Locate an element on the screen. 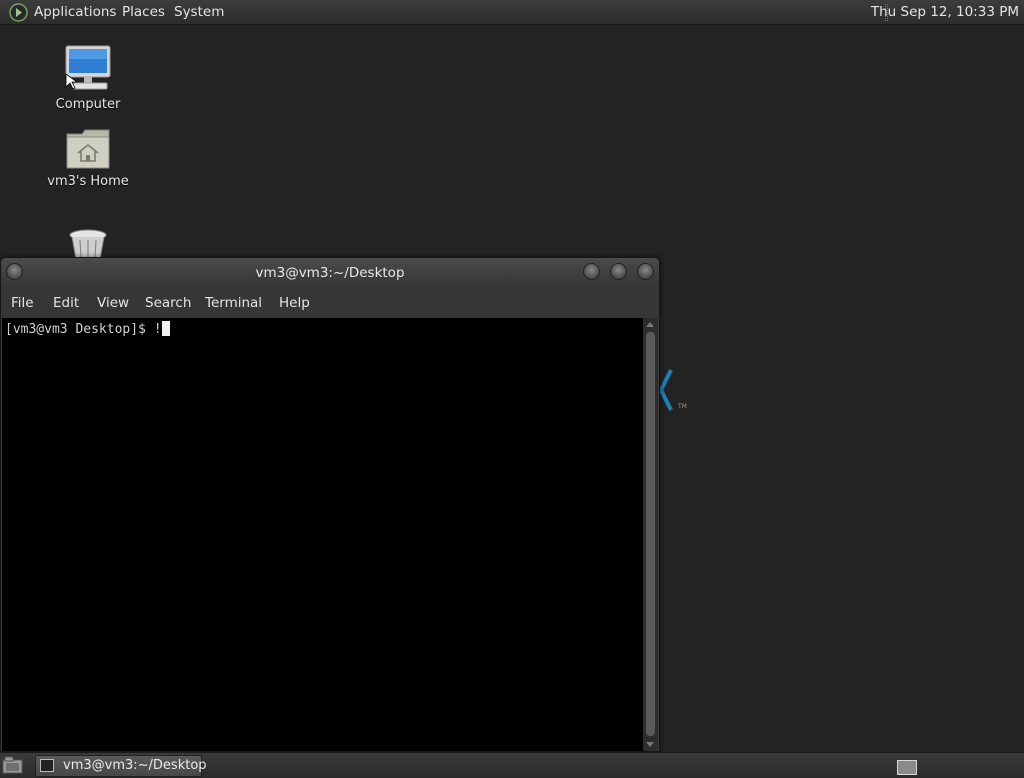  menu-file: File is located at coordinates (22, 303).